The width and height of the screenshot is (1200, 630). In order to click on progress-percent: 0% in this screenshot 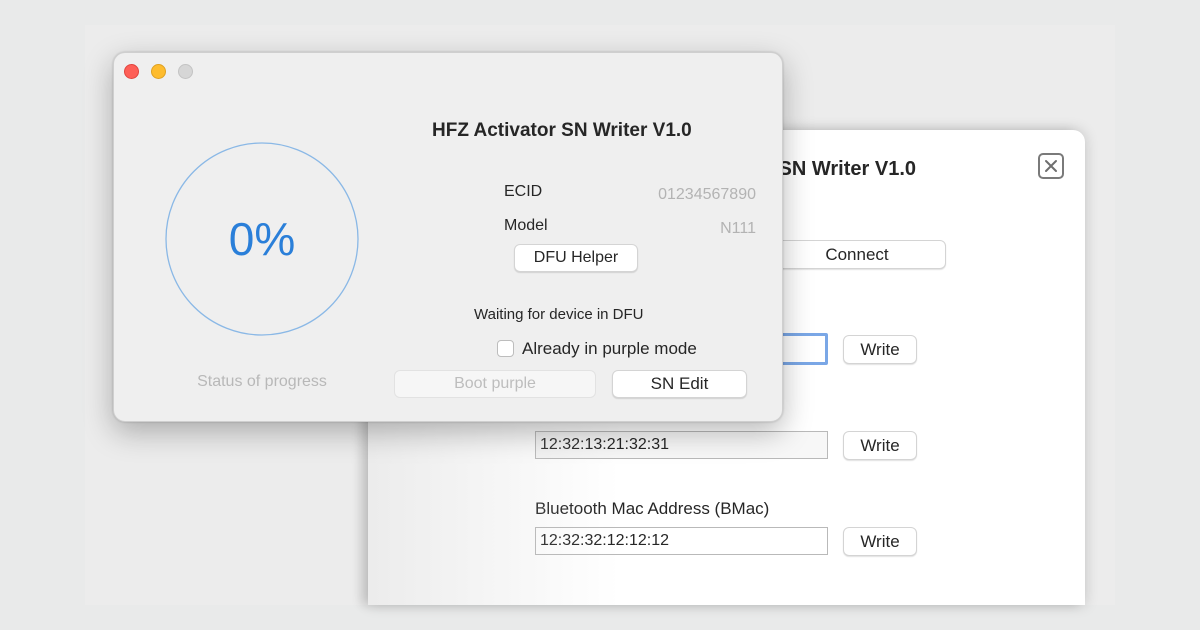, I will do `click(262, 239)`.